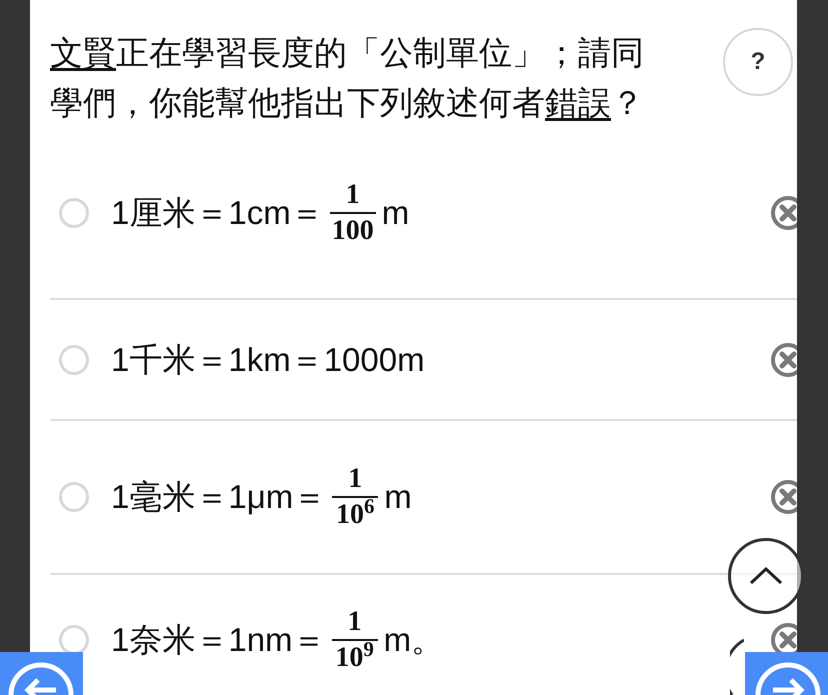  Describe the element at coordinates (414, 640) in the screenshot. I see `unit-text: m。` at that location.